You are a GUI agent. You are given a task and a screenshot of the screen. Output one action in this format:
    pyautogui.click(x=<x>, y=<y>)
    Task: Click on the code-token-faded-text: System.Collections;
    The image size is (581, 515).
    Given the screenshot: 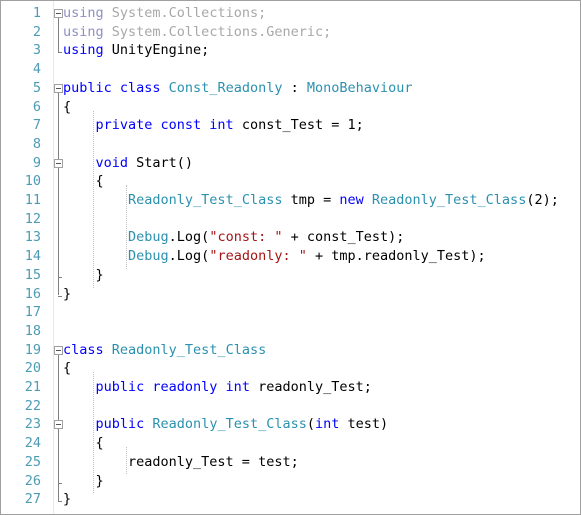 What is the action you would take?
    pyautogui.click(x=189, y=13)
    